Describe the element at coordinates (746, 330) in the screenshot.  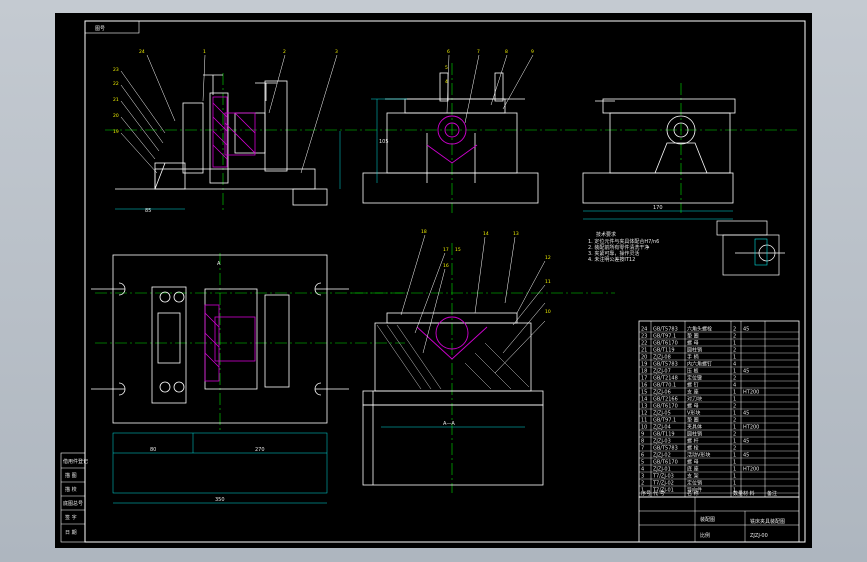
I see `bom-cell: 45` at that location.